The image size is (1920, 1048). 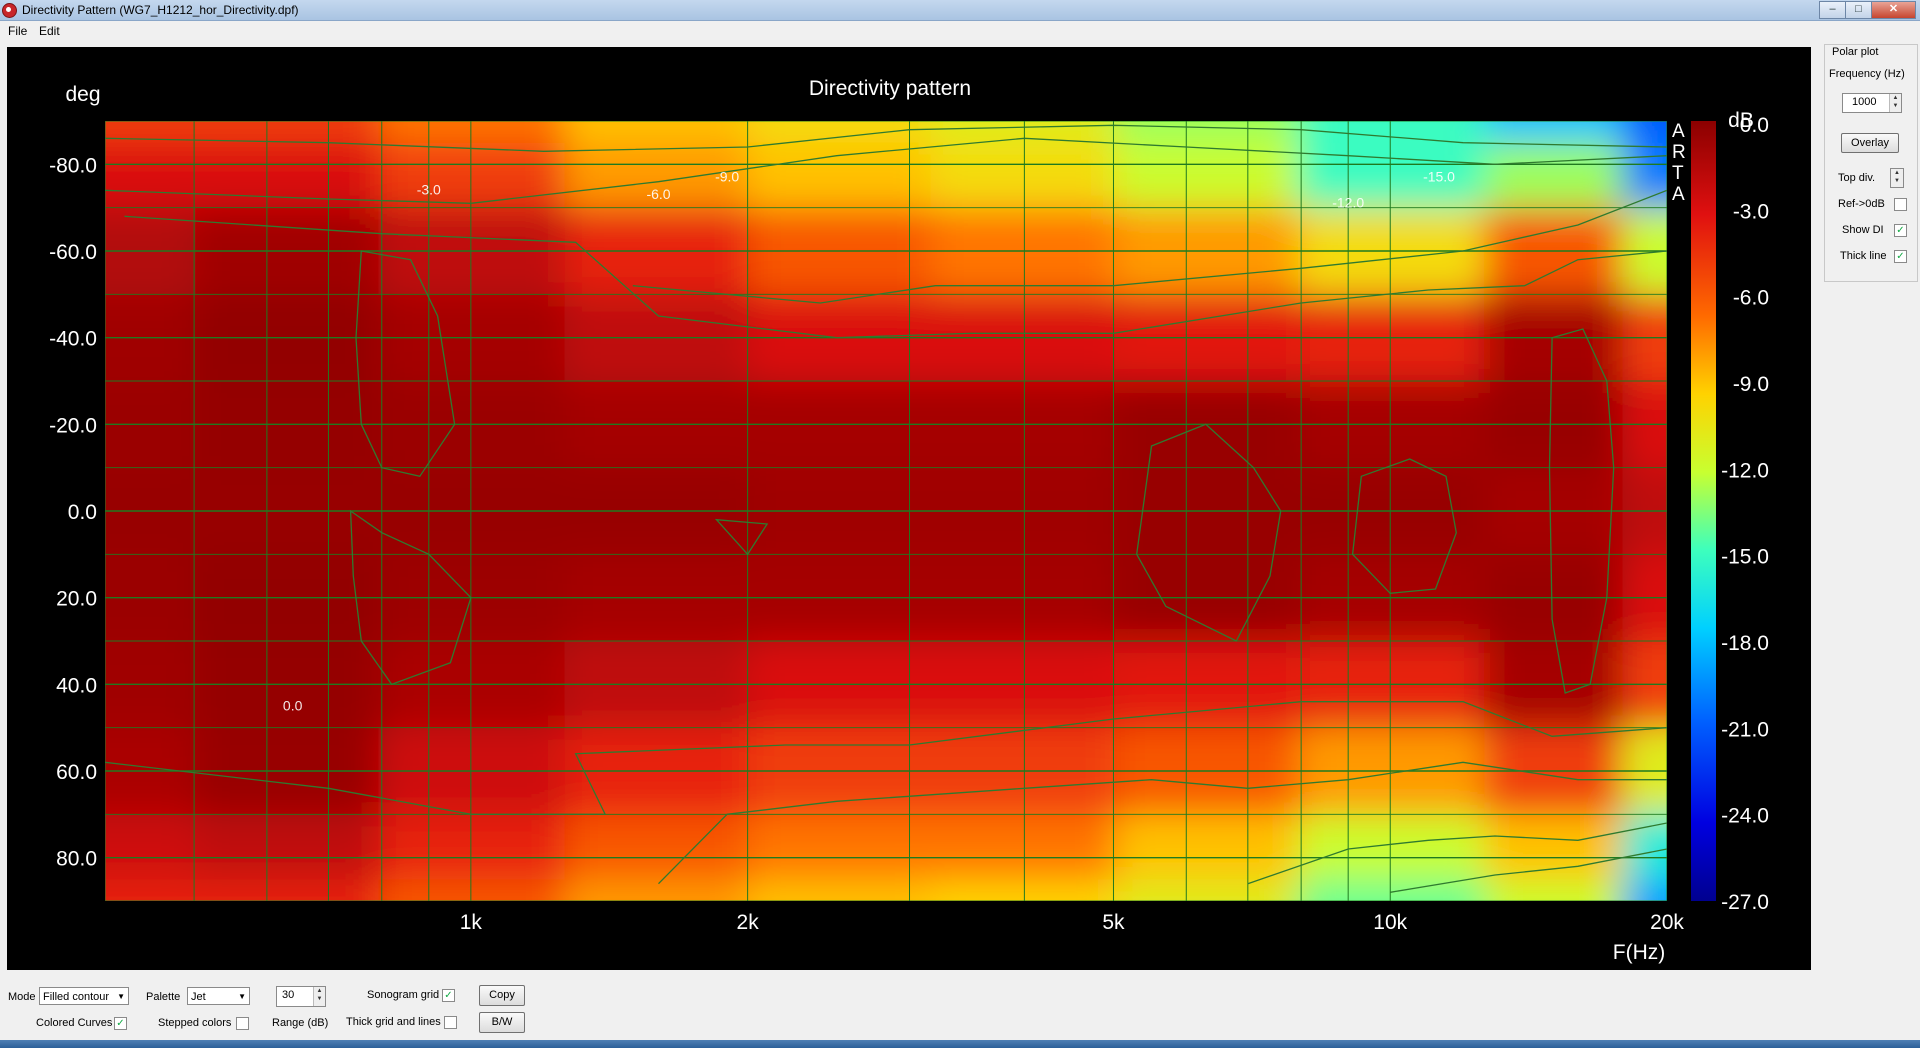 What do you see at coordinates (1639, 952) in the screenshot?
I see `x-axis-unit: F(Hz)` at bounding box center [1639, 952].